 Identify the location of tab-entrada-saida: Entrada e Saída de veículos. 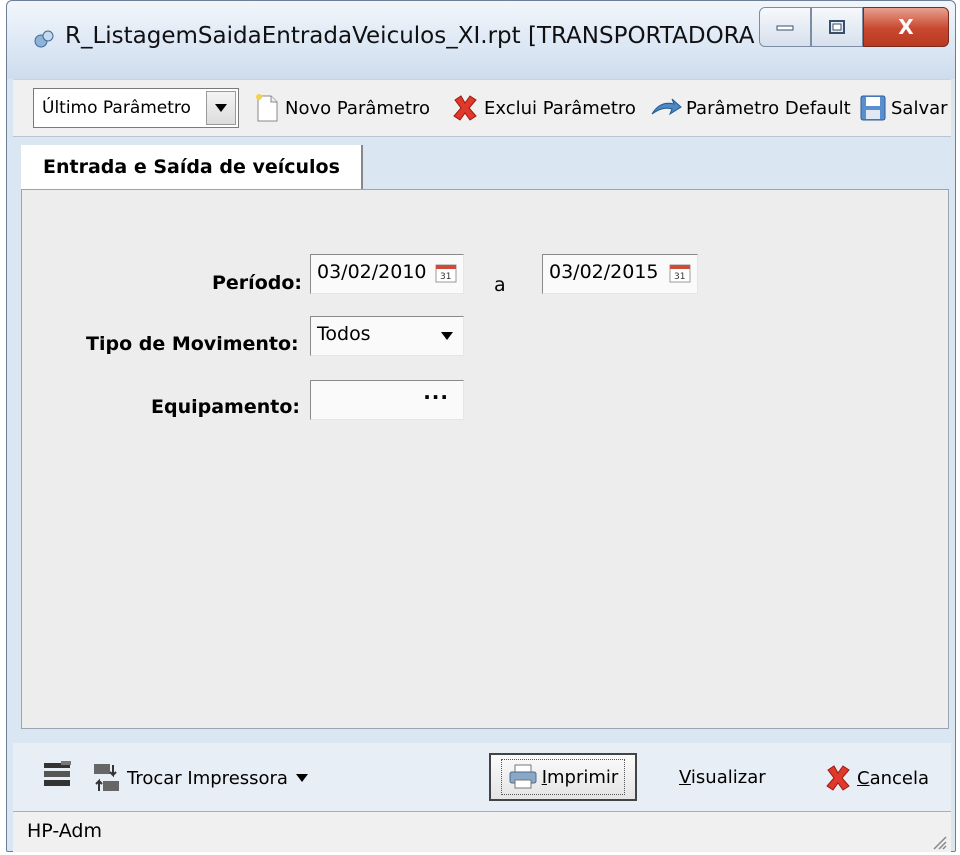
(192, 167).